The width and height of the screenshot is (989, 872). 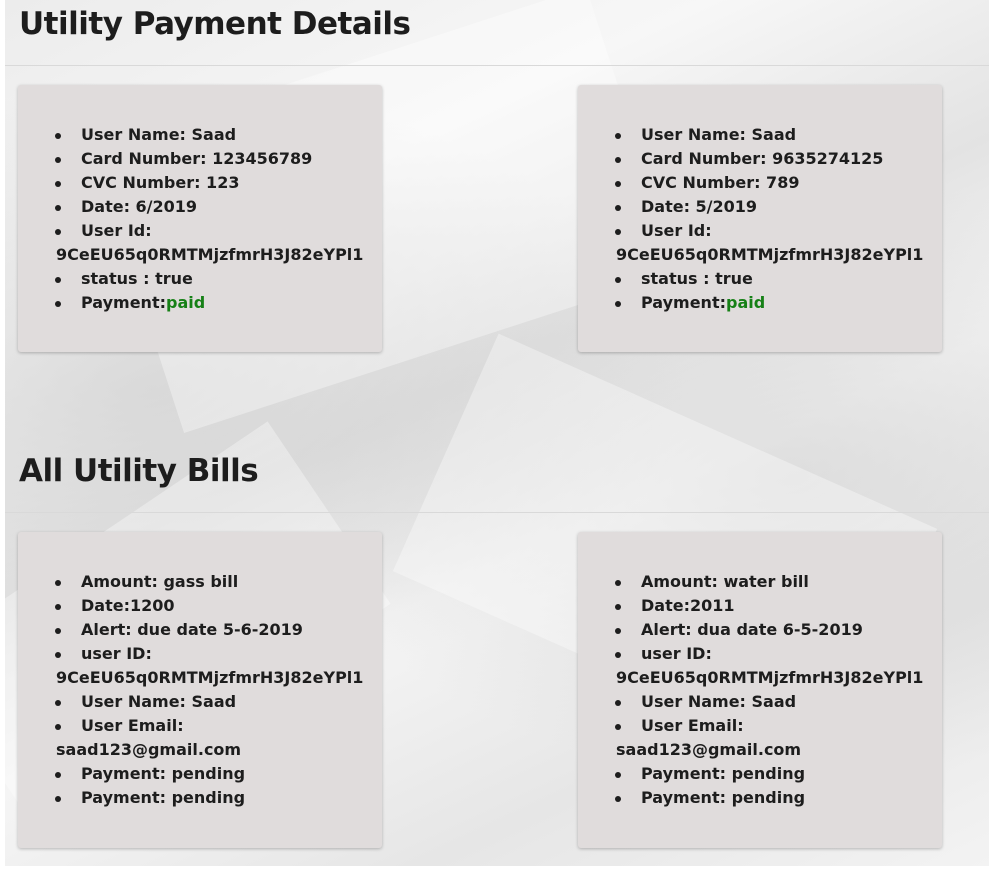 What do you see at coordinates (760, 606) in the screenshot?
I see `date-item: Date:2011` at bounding box center [760, 606].